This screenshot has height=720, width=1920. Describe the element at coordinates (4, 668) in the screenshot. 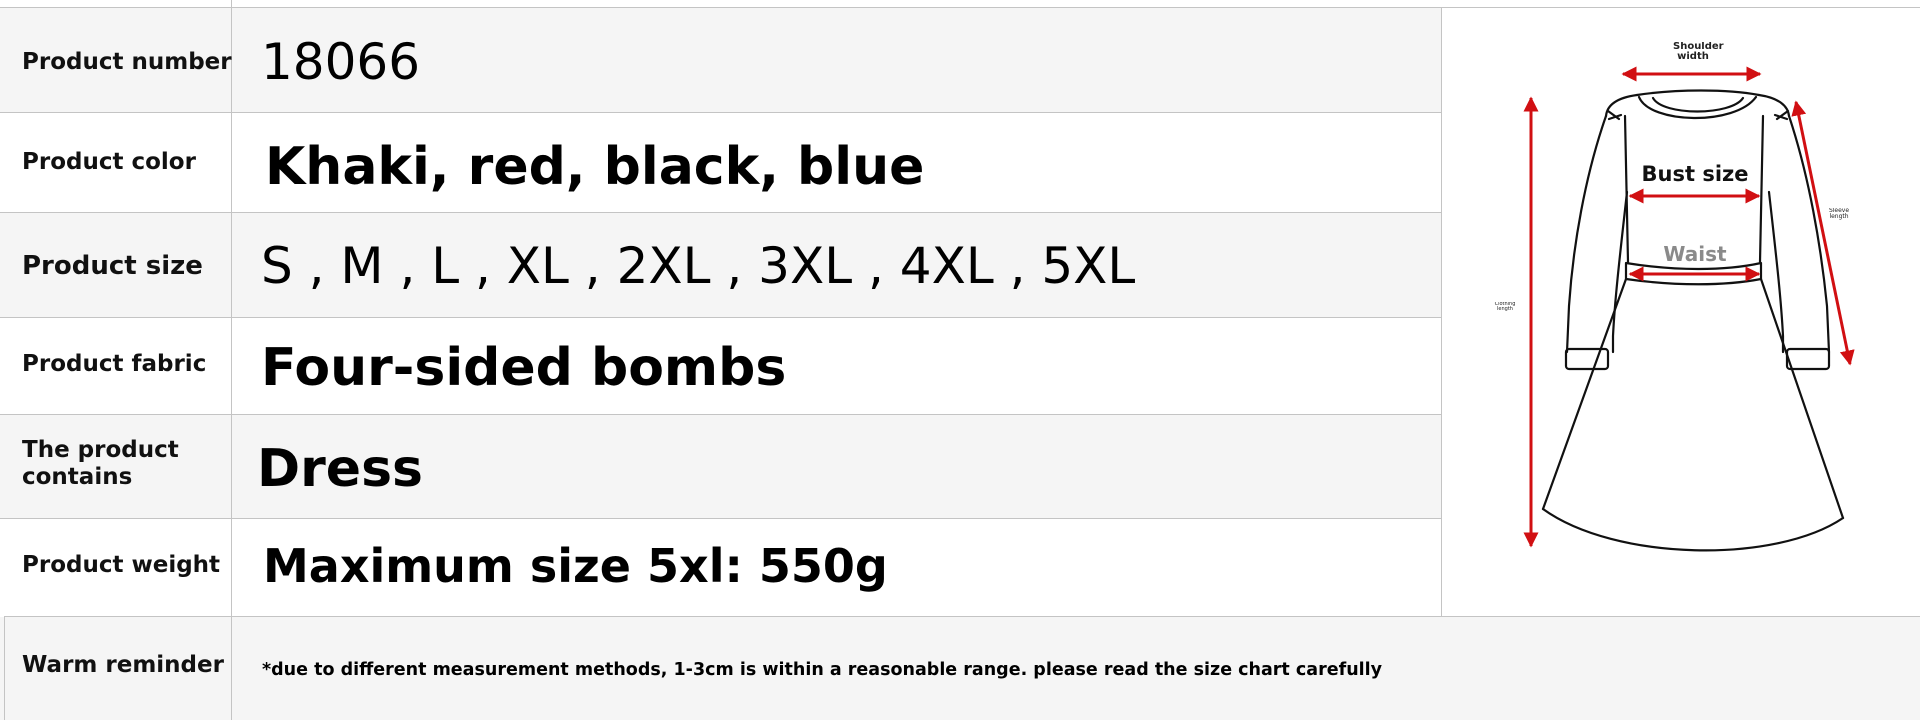

I see `reminder-left-border` at that location.